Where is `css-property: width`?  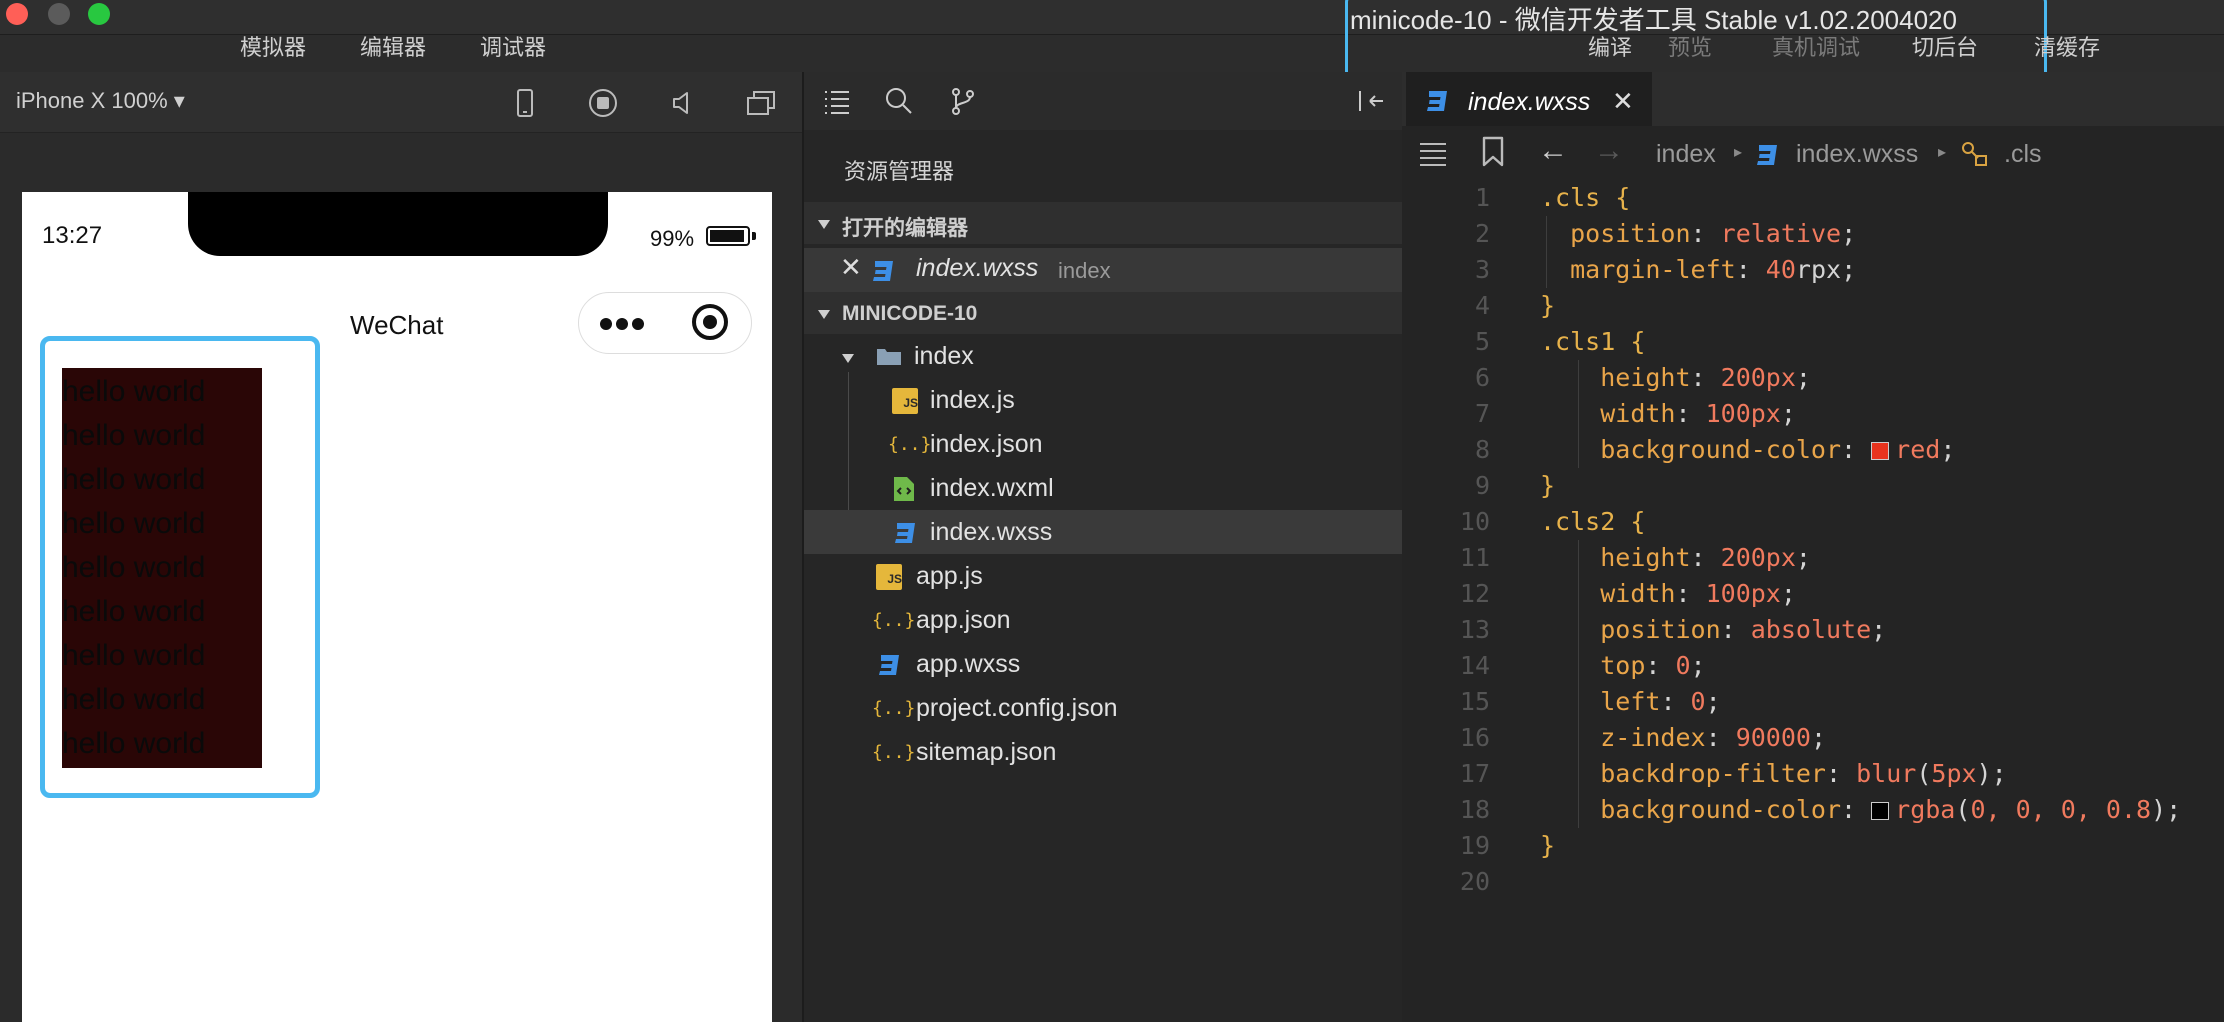
css-property: width is located at coordinates (1638, 413).